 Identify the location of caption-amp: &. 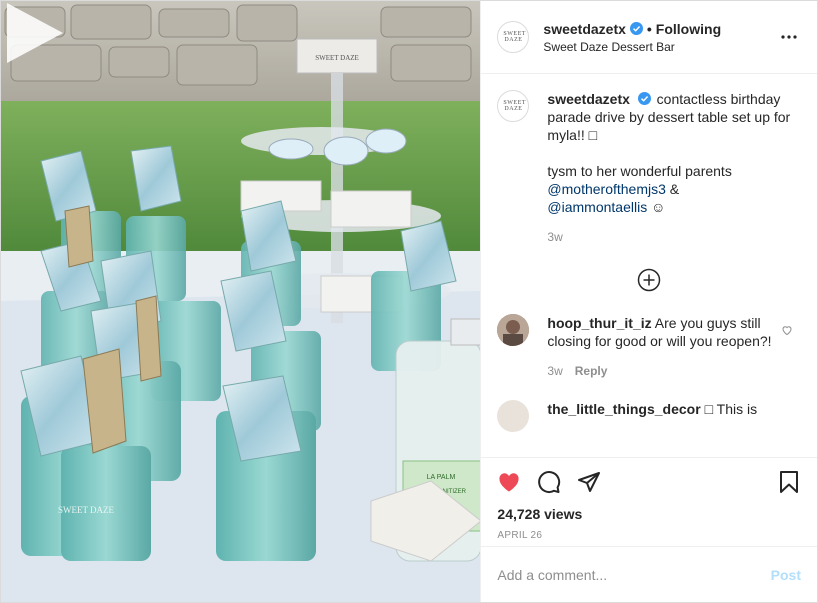
(674, 189).